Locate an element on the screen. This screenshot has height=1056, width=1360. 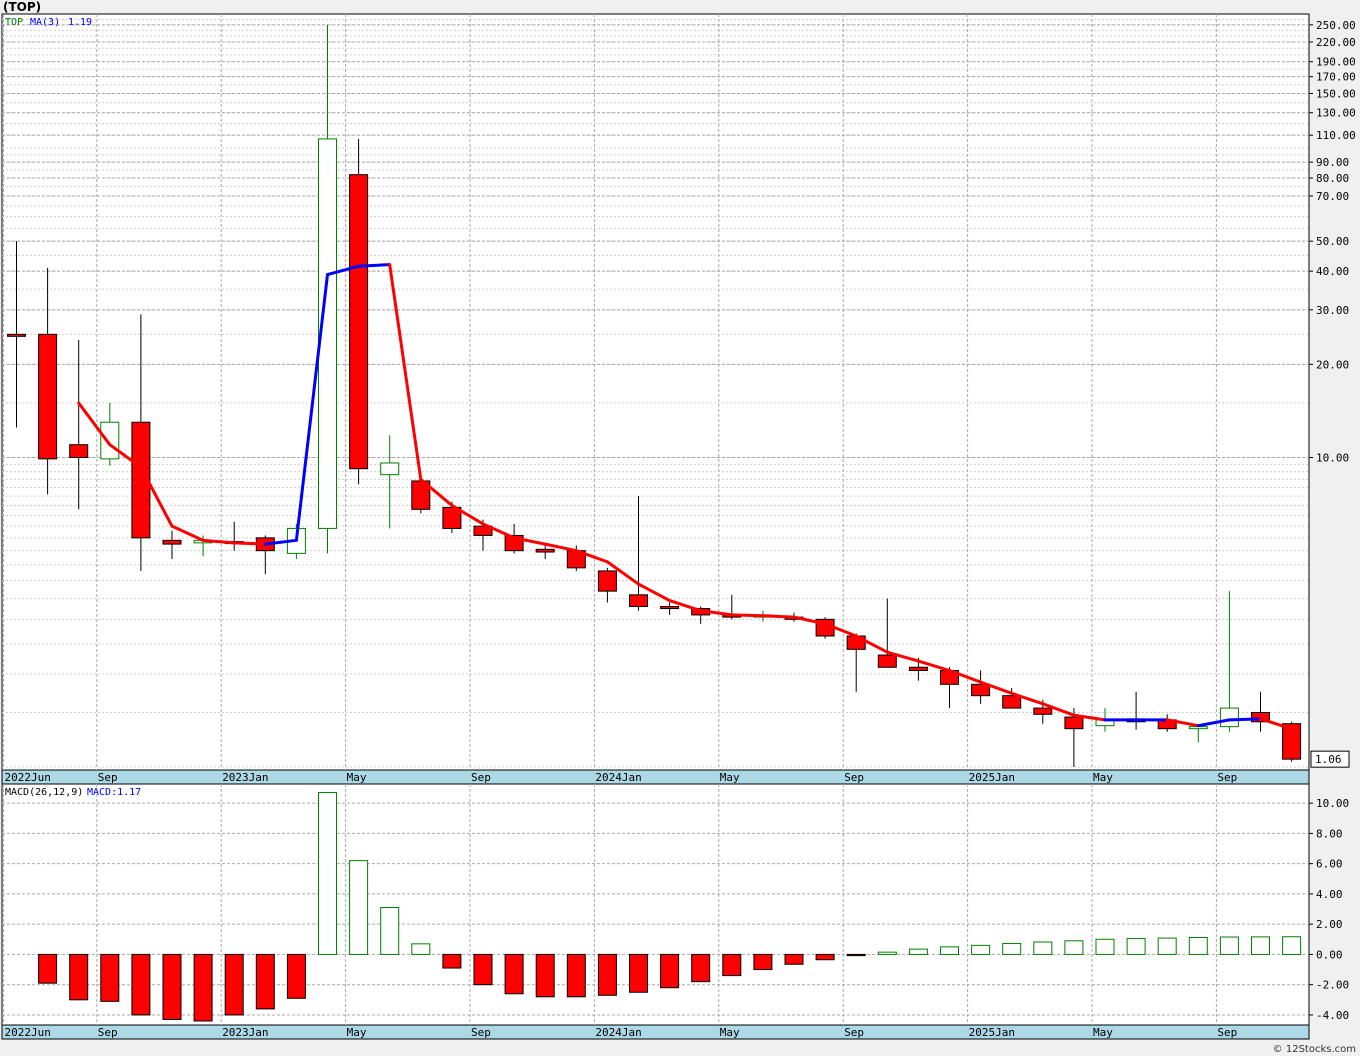
legend-ma-value: 1.19 is located at coordinates (80, 22).